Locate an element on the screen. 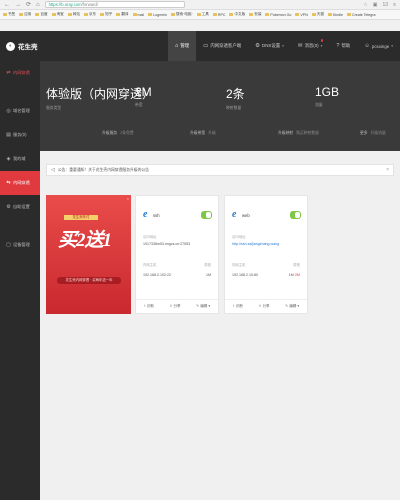  sidebar-item-label: 设备管理 is located at coordinates (21, 244).